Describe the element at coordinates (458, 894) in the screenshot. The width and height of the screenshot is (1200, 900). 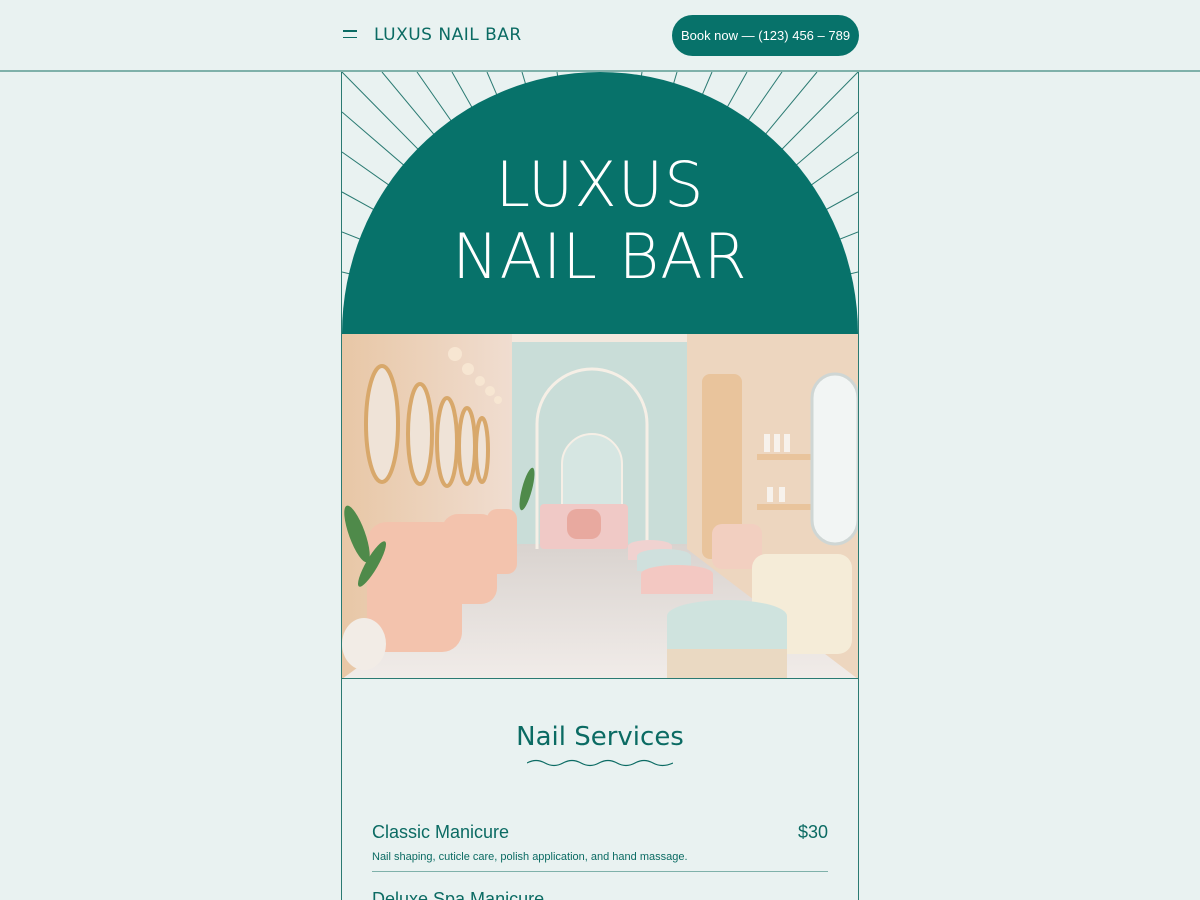
I see `service-name: Deluxe Spa Manicure` at that location.